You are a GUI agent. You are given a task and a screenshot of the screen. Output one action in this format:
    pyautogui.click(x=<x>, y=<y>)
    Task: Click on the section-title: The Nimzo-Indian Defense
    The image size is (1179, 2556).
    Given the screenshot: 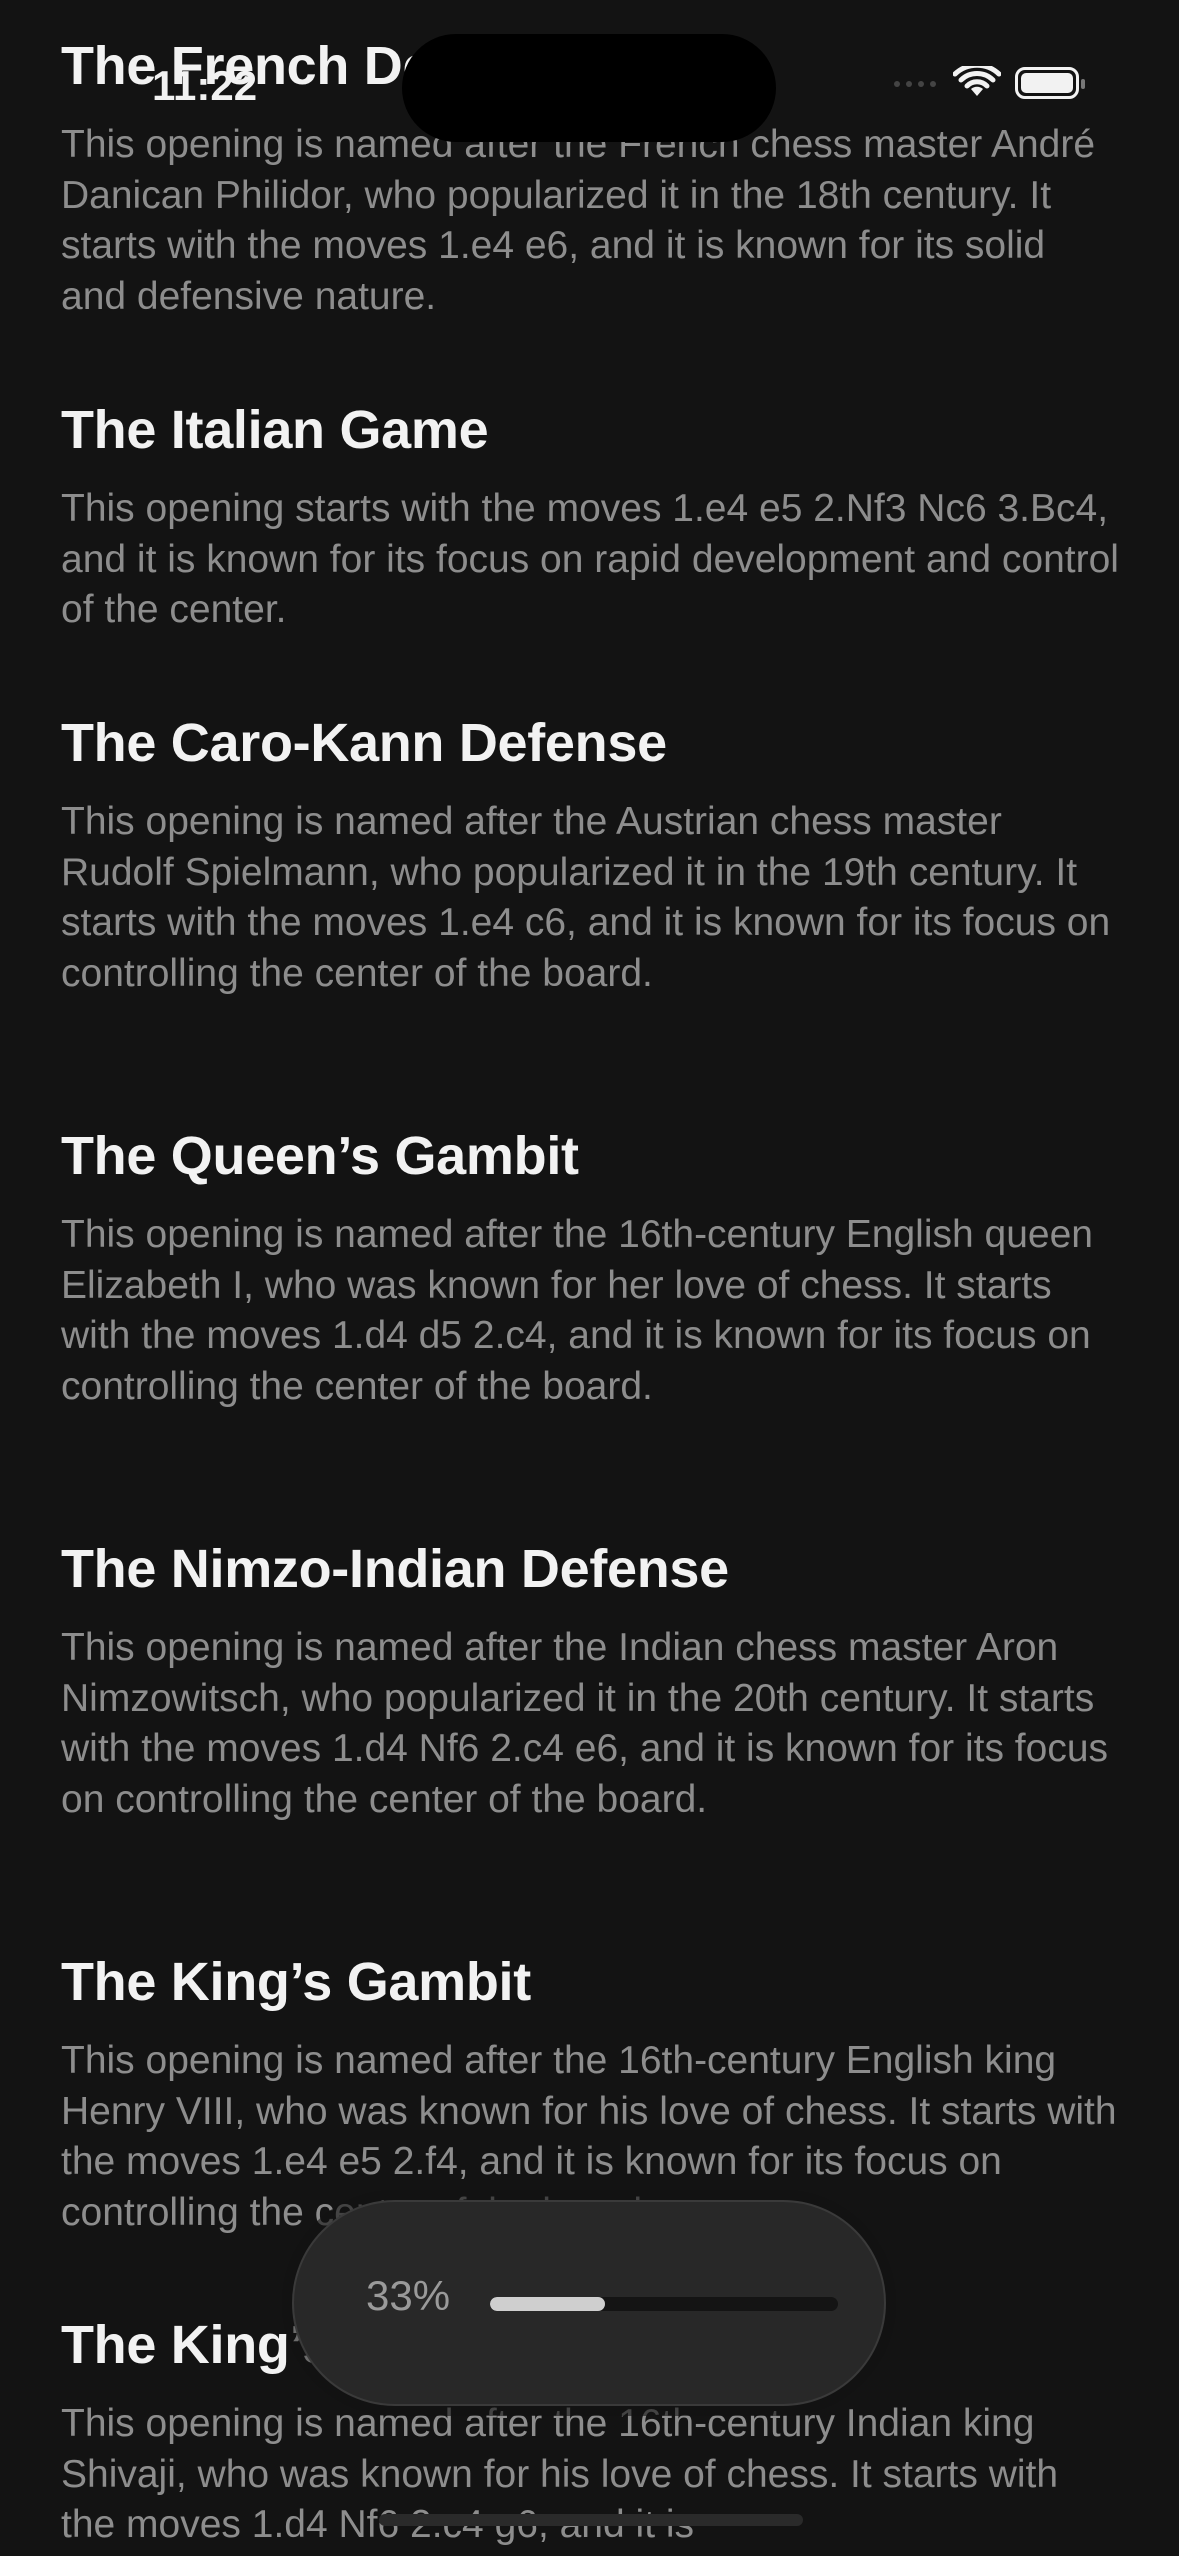 What is the action you would take?
    pyautogui.click(x=395, y=1569)
    